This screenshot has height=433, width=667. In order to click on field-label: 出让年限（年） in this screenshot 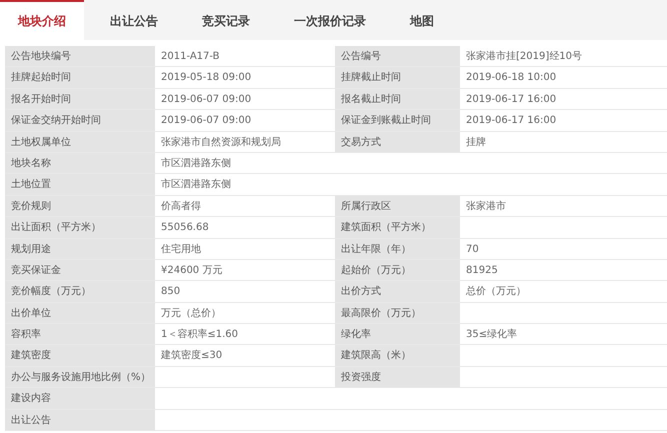, I will do `click(397, 249)`.